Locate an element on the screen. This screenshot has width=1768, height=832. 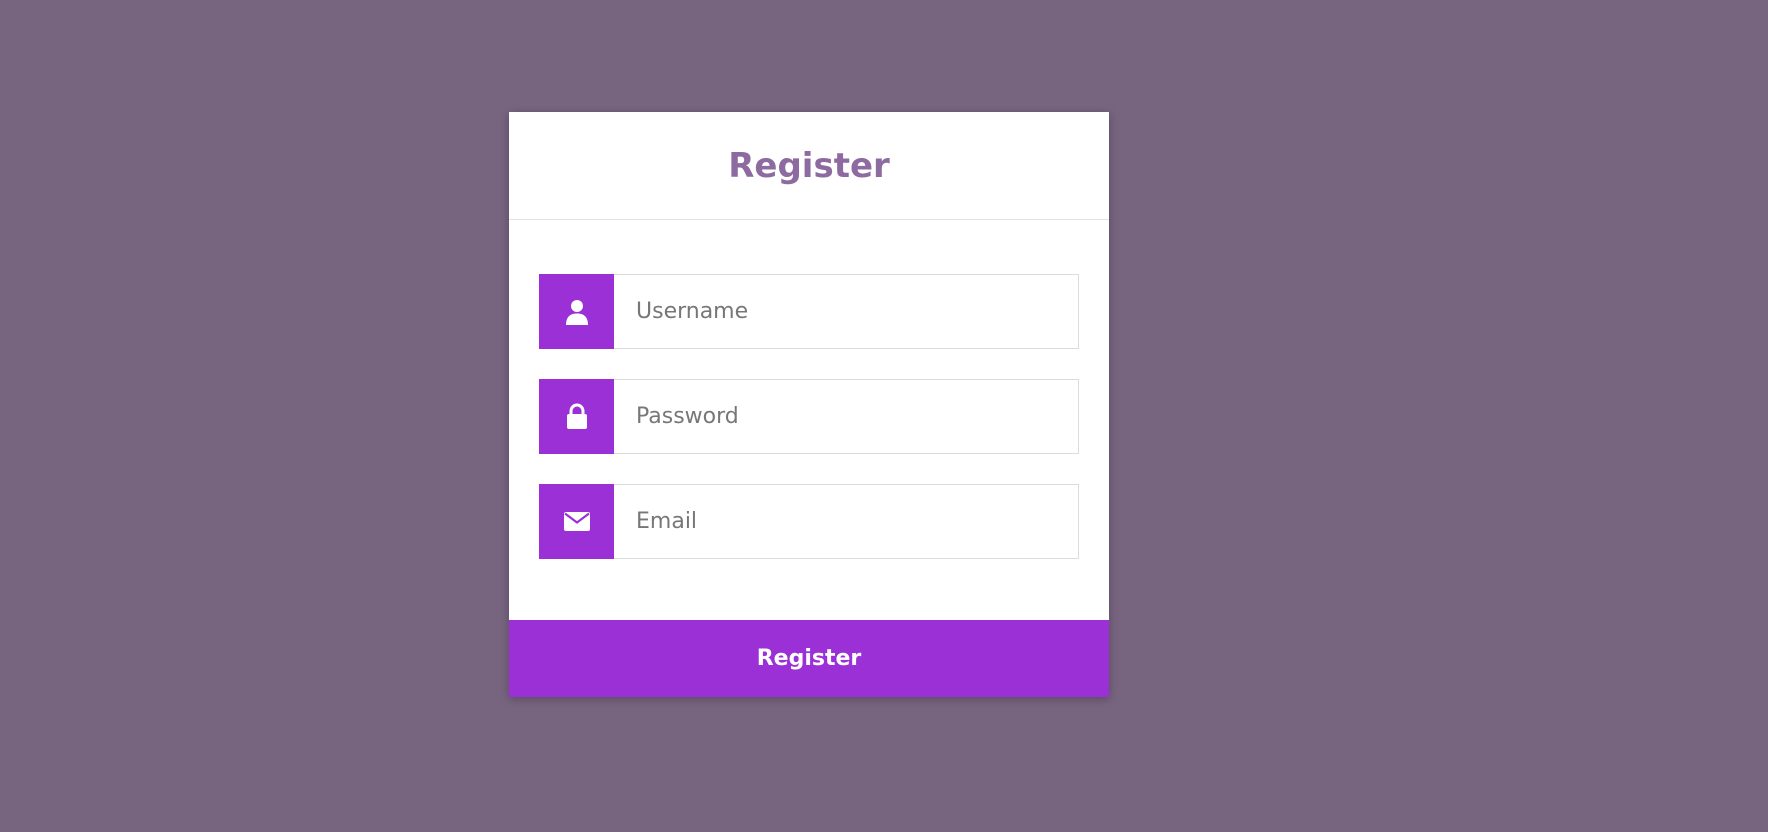
card-header: Register is located at coordinates (809, 166).